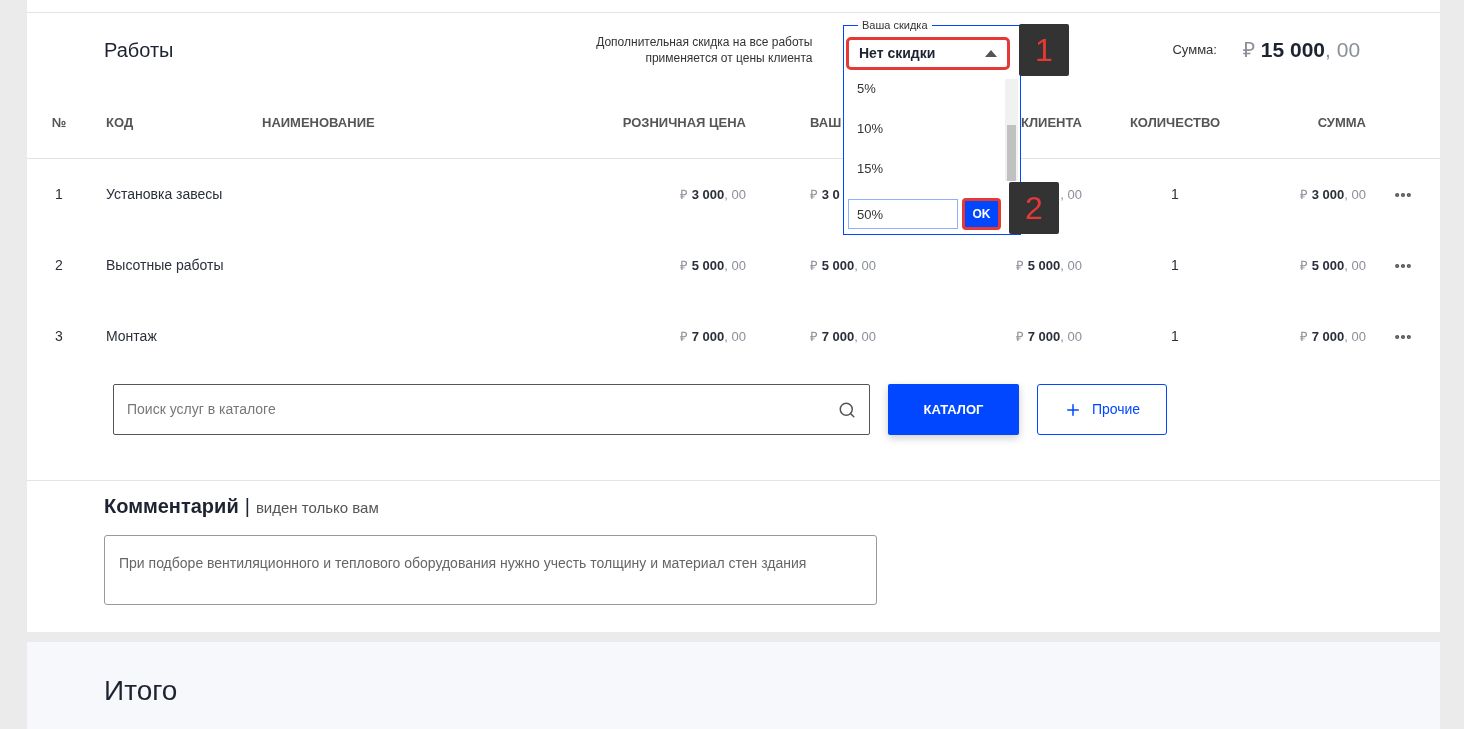  I want to click on column-header: НАИМЕНОВАНИЕ, so click(318, 122).